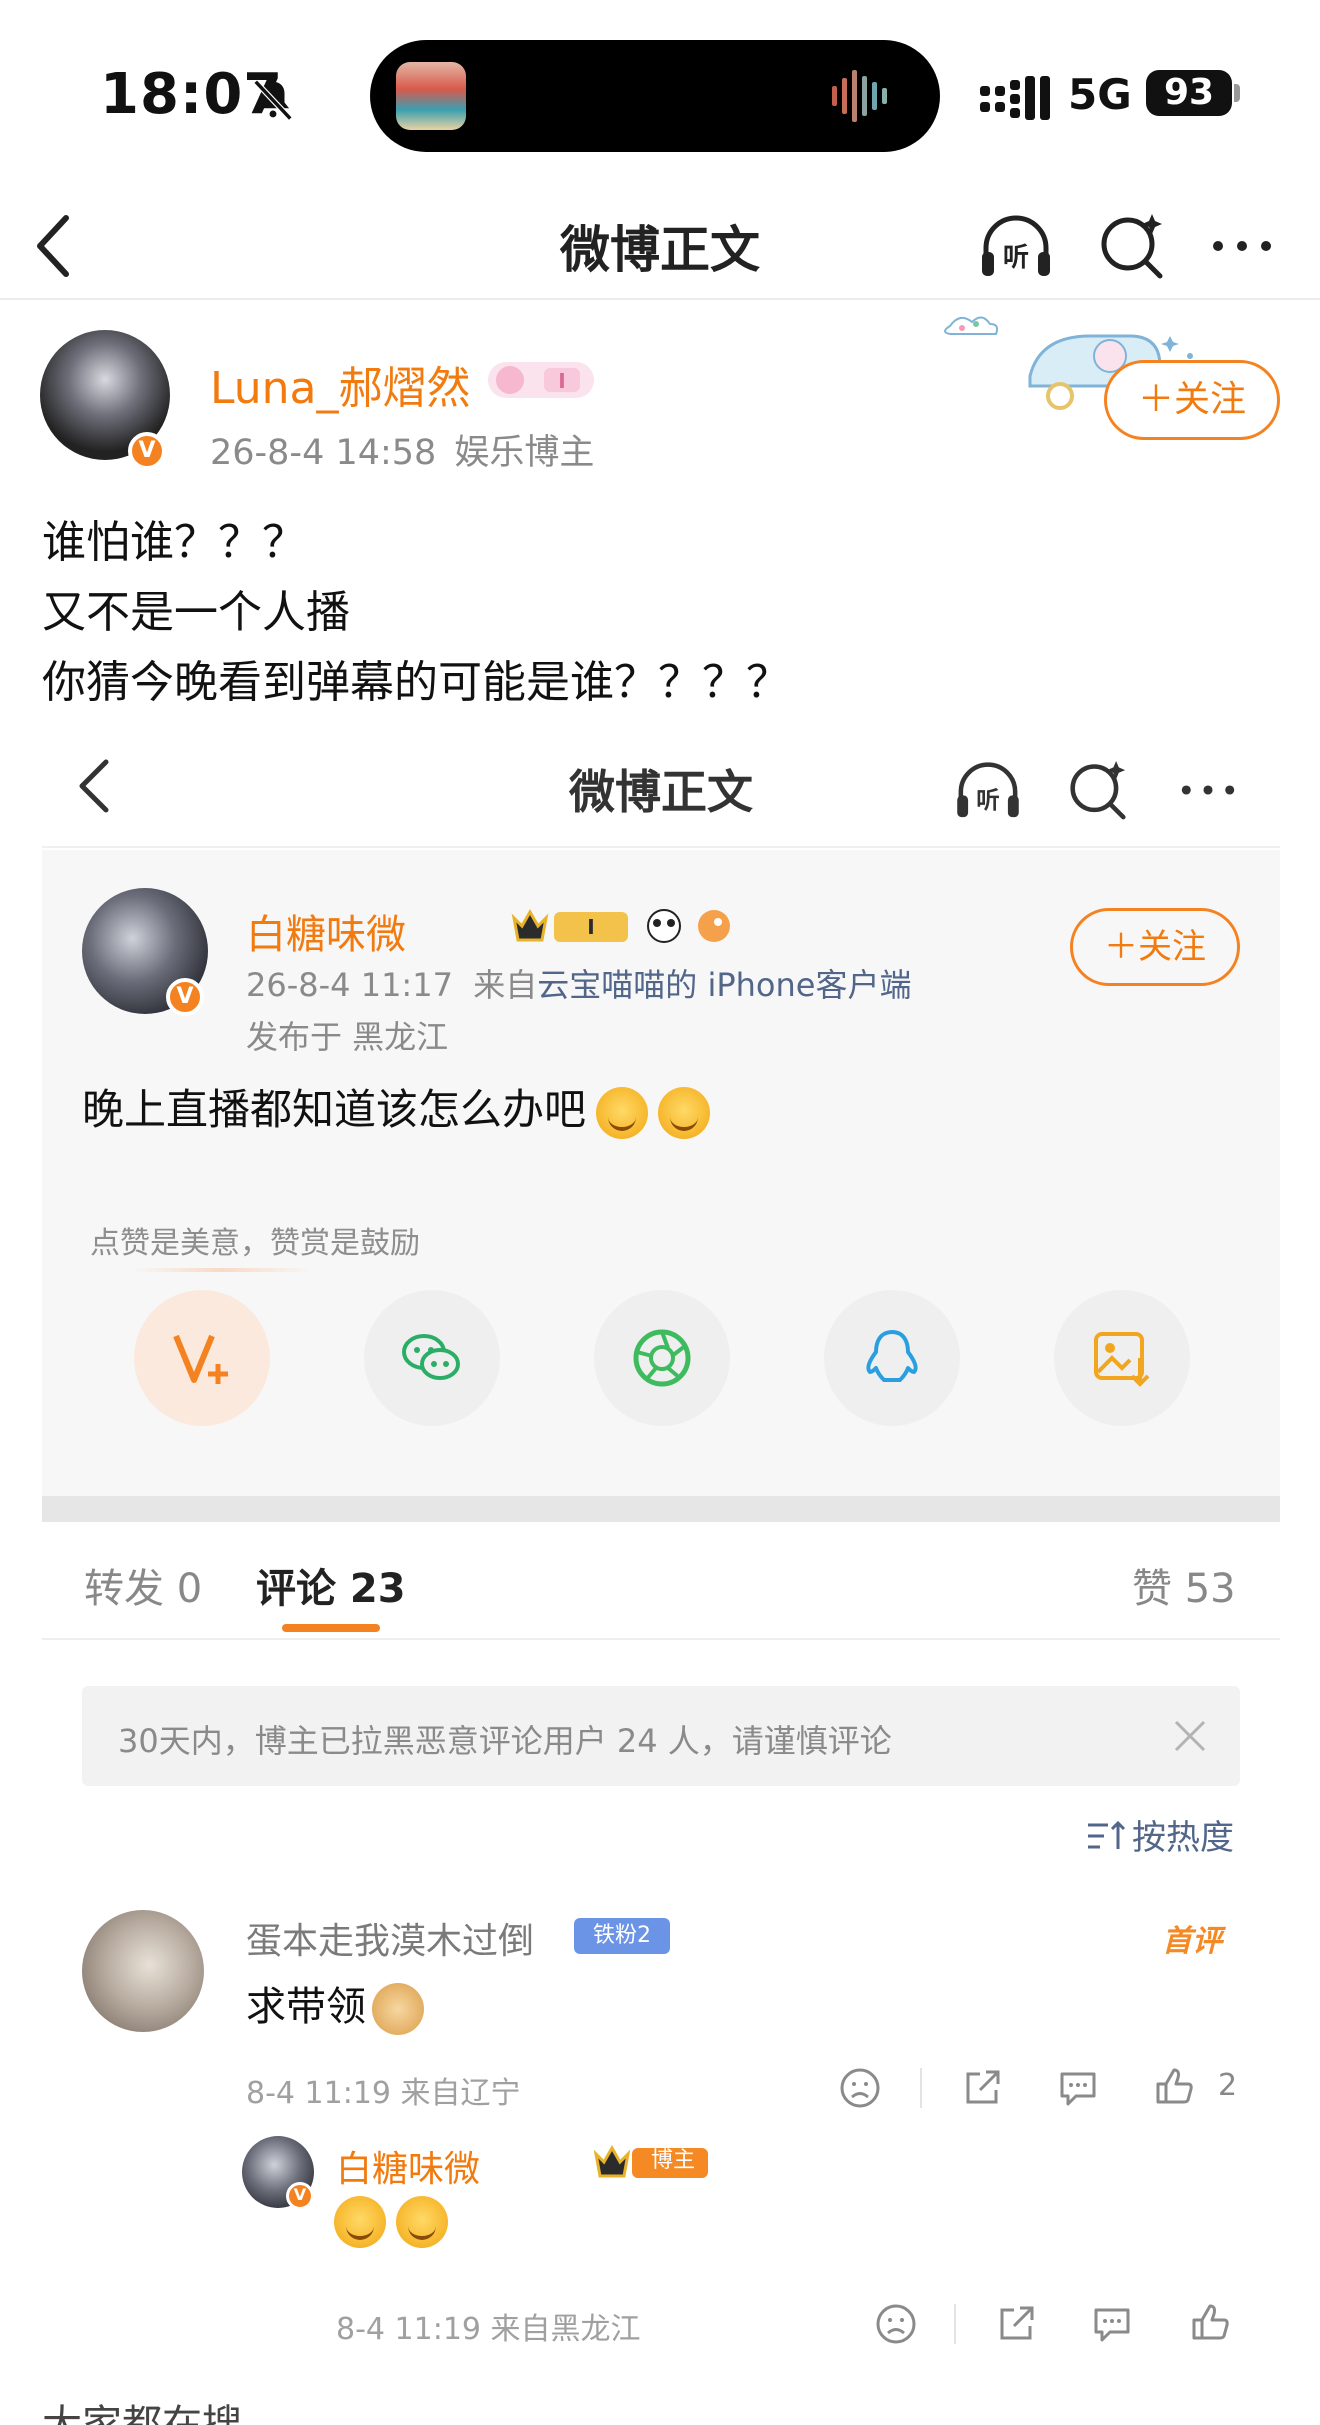 The image size is (1320, 2425). Describe the element at coordinates (331, 1589) in the screenshot. I see `tab-comments: 评论 23` at that location.